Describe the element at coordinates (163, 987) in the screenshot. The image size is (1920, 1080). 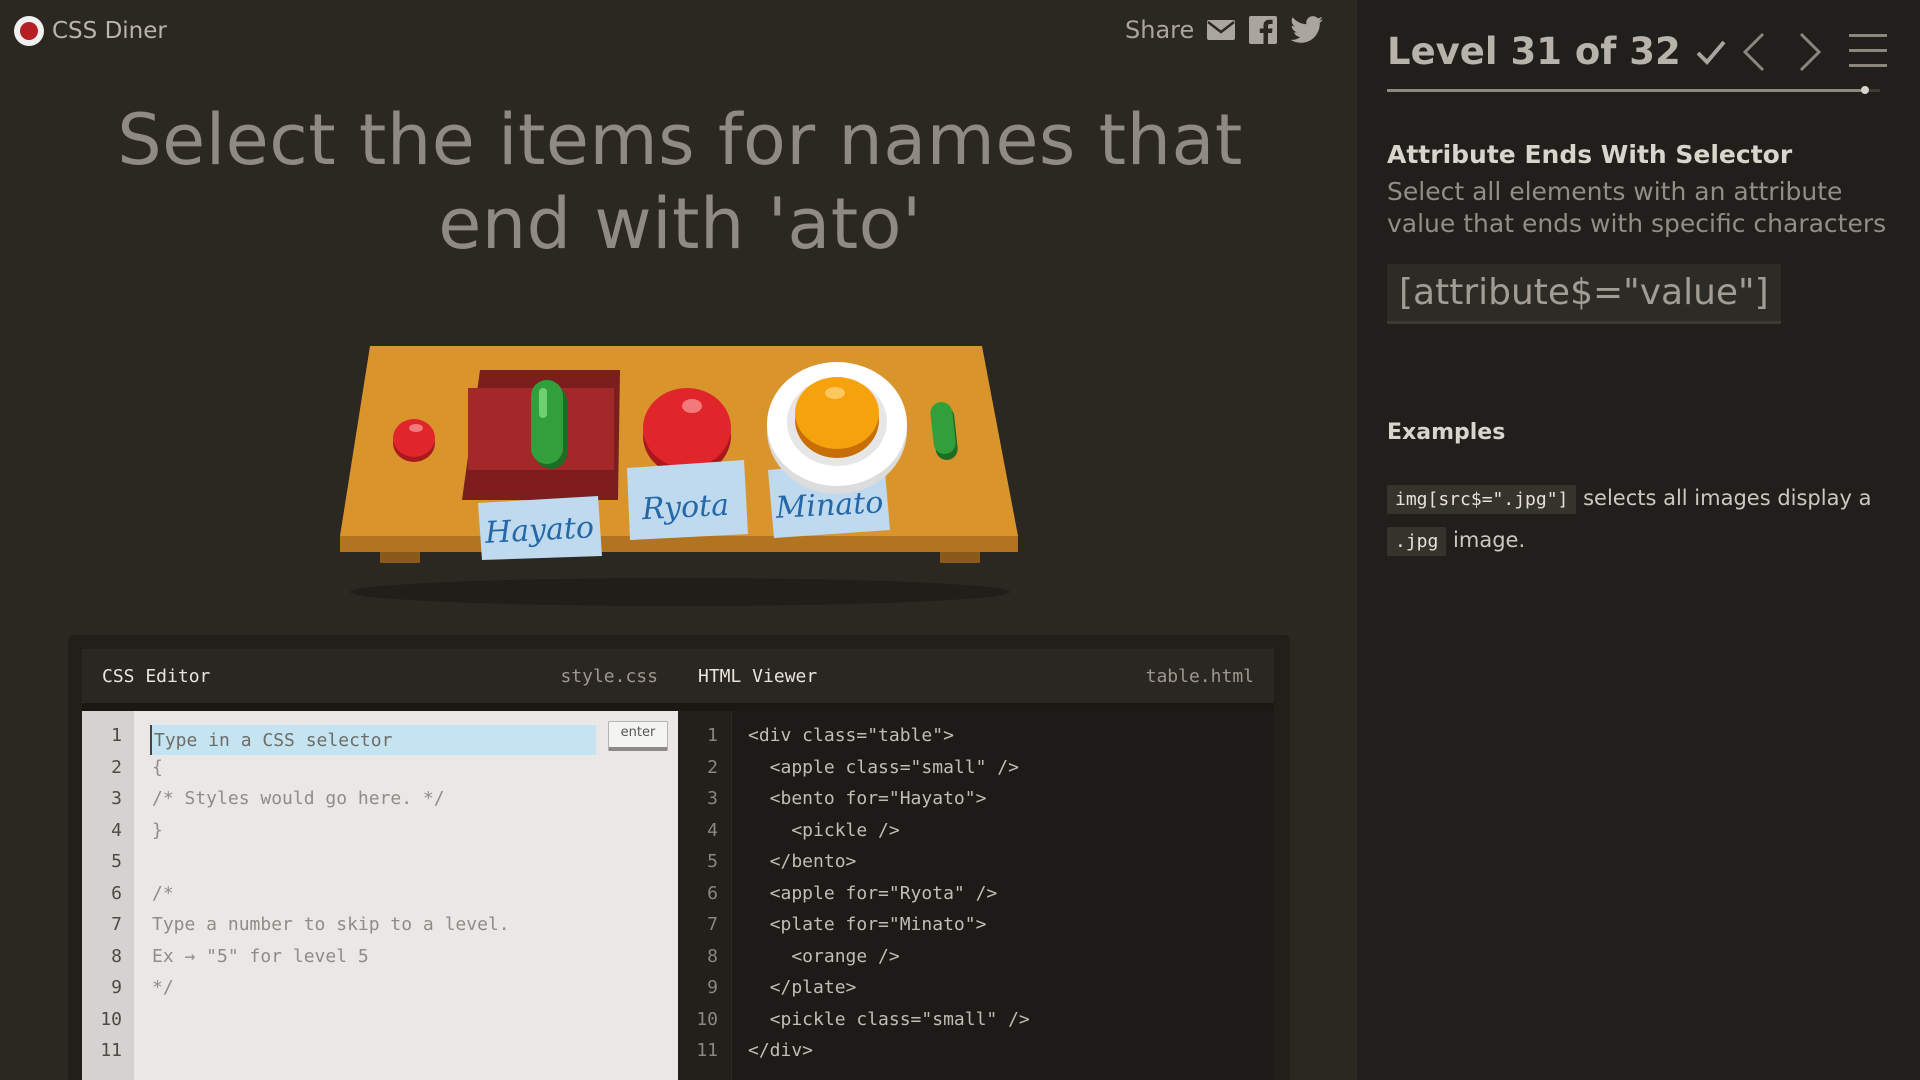
I see `css-code-line: */` at that location.